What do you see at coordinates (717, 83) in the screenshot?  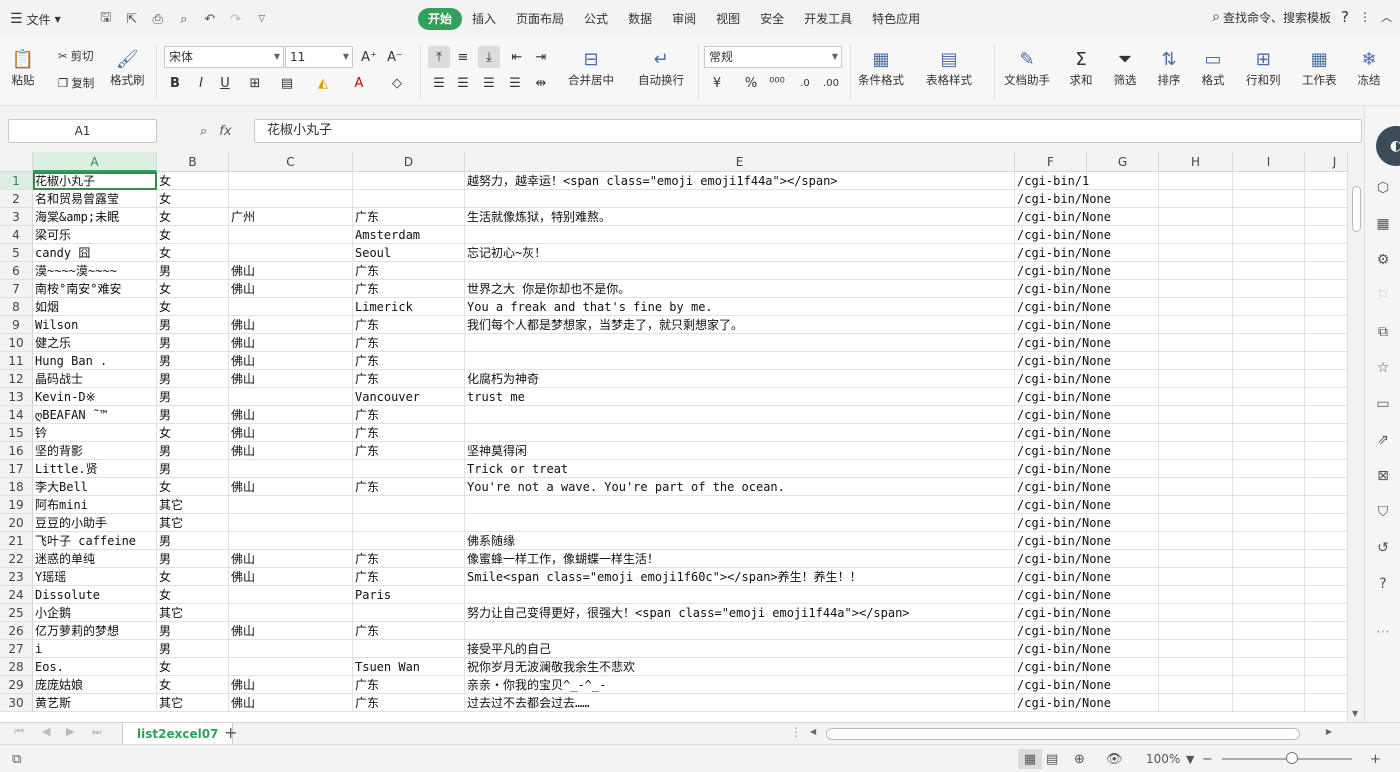 I see `currency-icon: ¥` at bounding box center [717, 83].